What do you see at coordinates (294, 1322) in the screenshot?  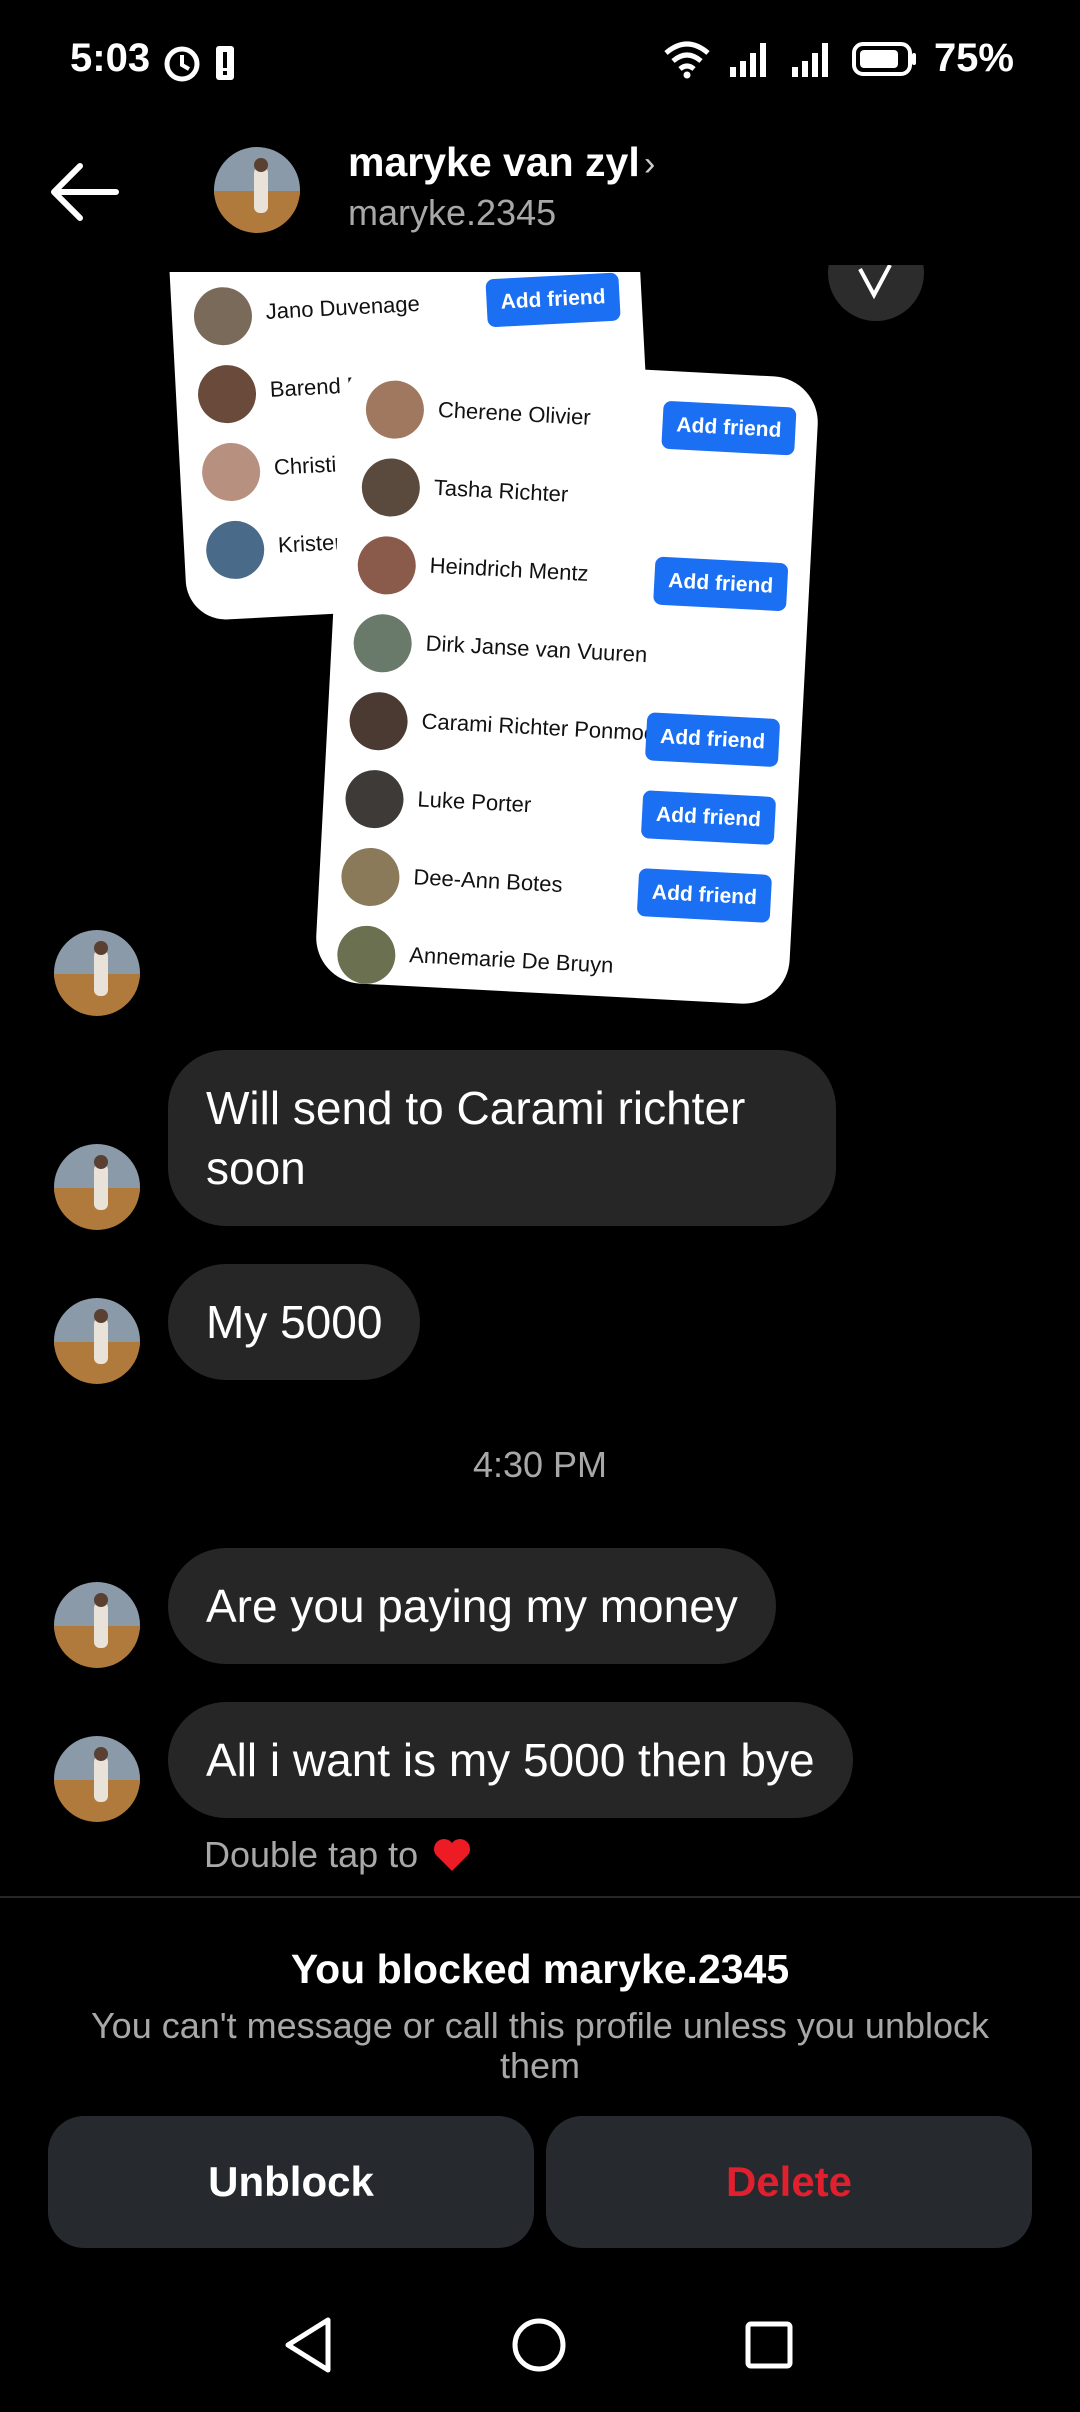 I see `message-bubble: My 5000` at bounding box center [294, 1322].